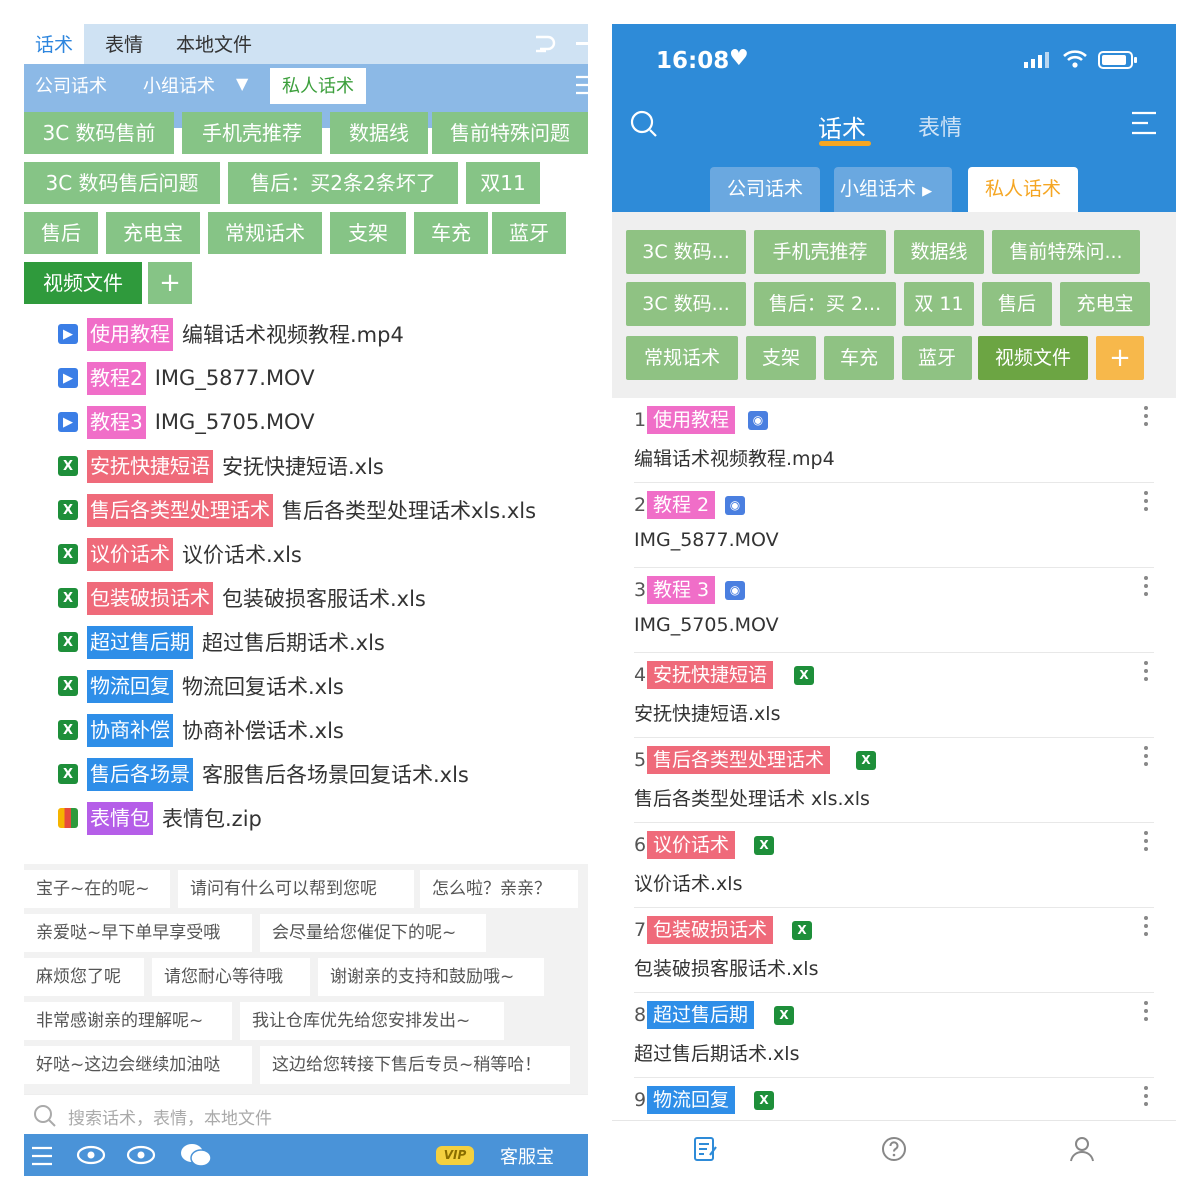 The height and width of the screenshot is (1200, 1200). What do you see at coordinates (894, 525) in the screenshot?
I see `list-item: 2 教程 2 ◉ IMG_5877.MOV` at bounding box center [894, 525].